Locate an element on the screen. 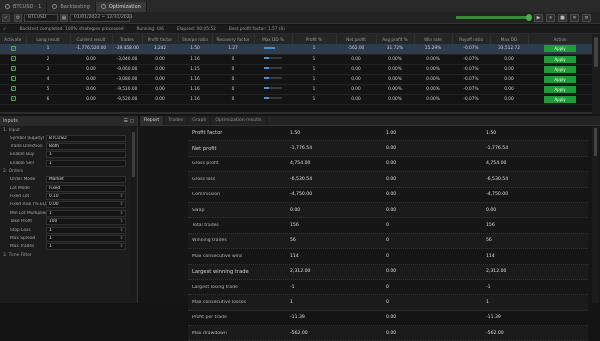 The width and height of the screenshot is (600, 341). date-range-select: 01/01/2023 ~ 12/31/2023 is located at coordinates (101, 17).